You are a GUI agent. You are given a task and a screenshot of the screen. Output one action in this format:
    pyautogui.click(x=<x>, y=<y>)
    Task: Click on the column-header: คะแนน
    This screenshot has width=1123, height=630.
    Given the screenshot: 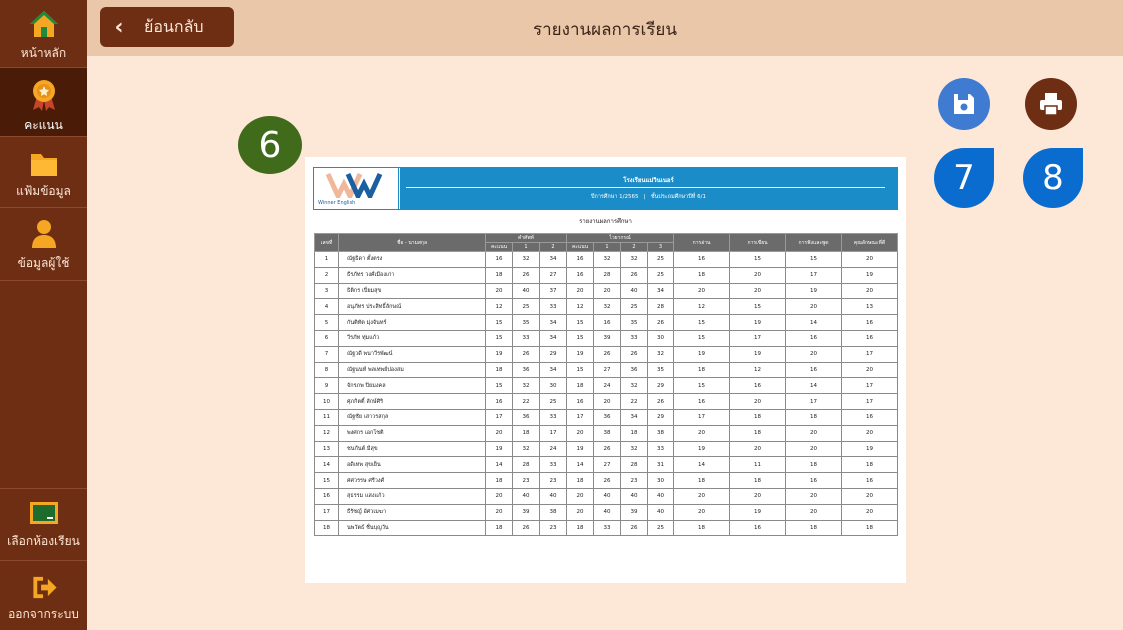 What is the action you would take?
    pyautogui.click(x=580, y=247)
    